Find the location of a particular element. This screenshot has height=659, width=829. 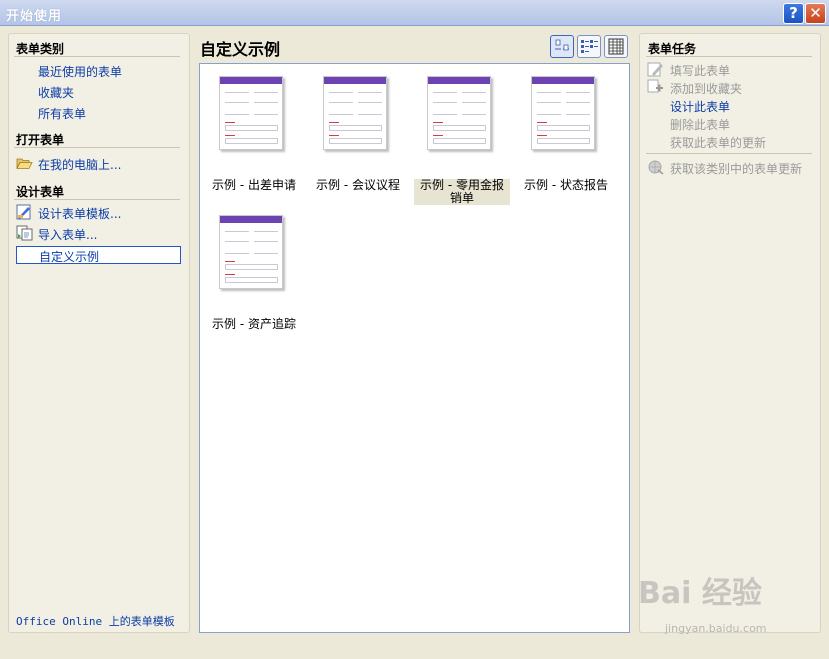

view-list-button is located at coordinates (589, 46).